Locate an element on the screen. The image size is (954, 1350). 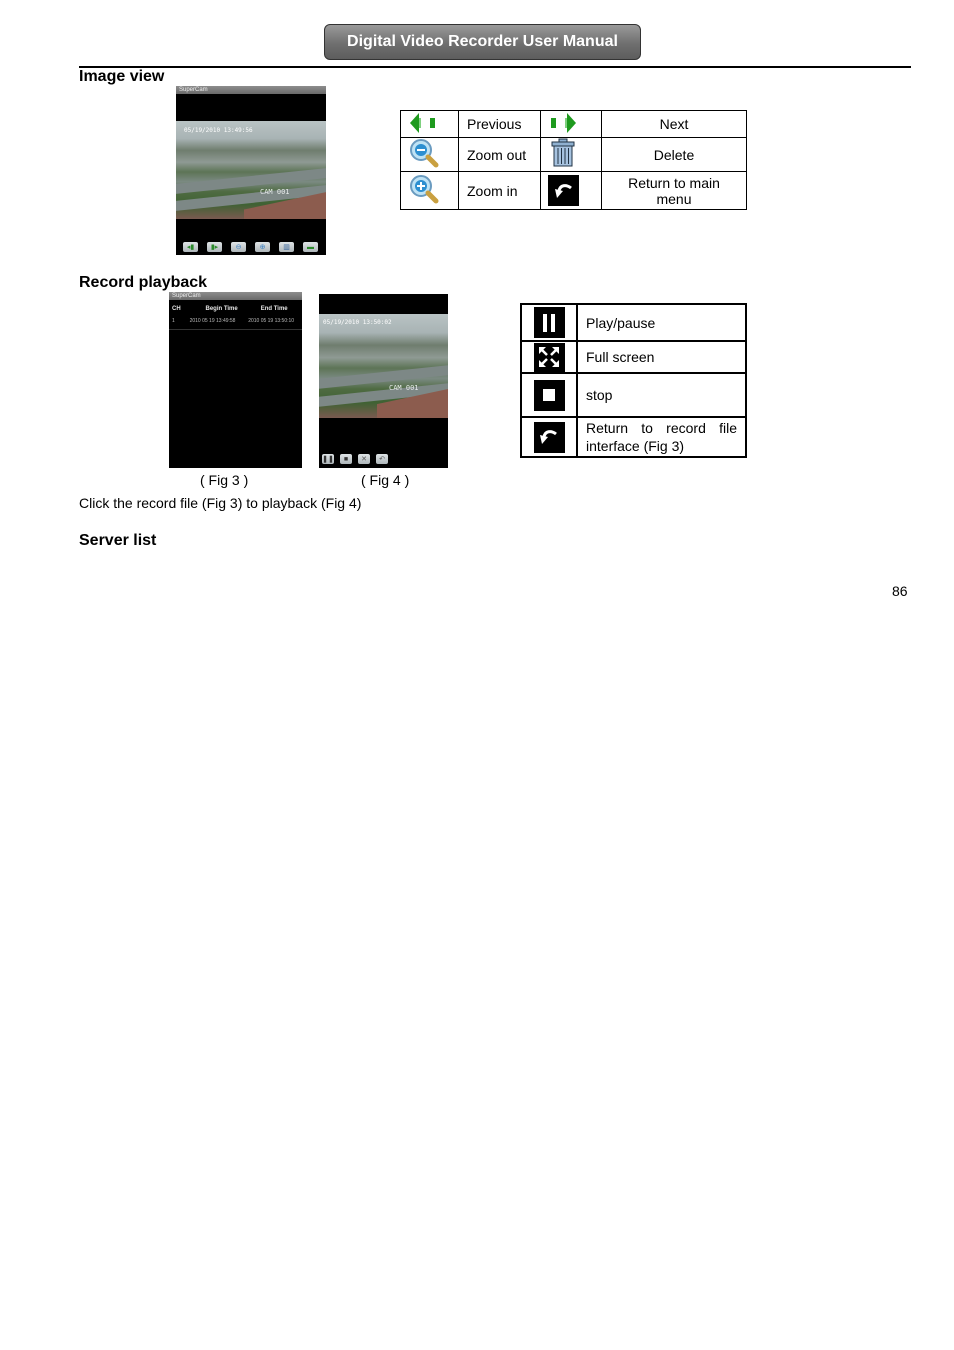
manual-title-banner: Digital Video Recorder User Manual is located at coordinates (482, 42).